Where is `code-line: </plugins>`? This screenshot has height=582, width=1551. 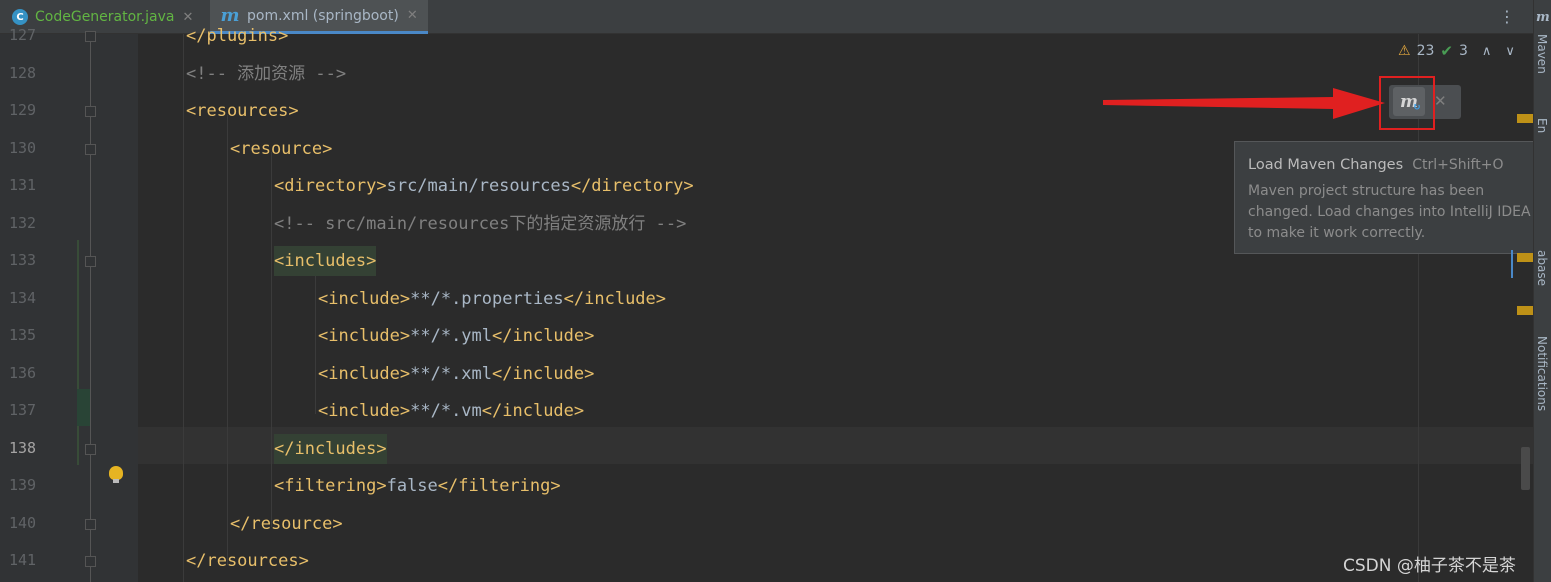 code-line: </plugins> is located at coordinates (237, 36).